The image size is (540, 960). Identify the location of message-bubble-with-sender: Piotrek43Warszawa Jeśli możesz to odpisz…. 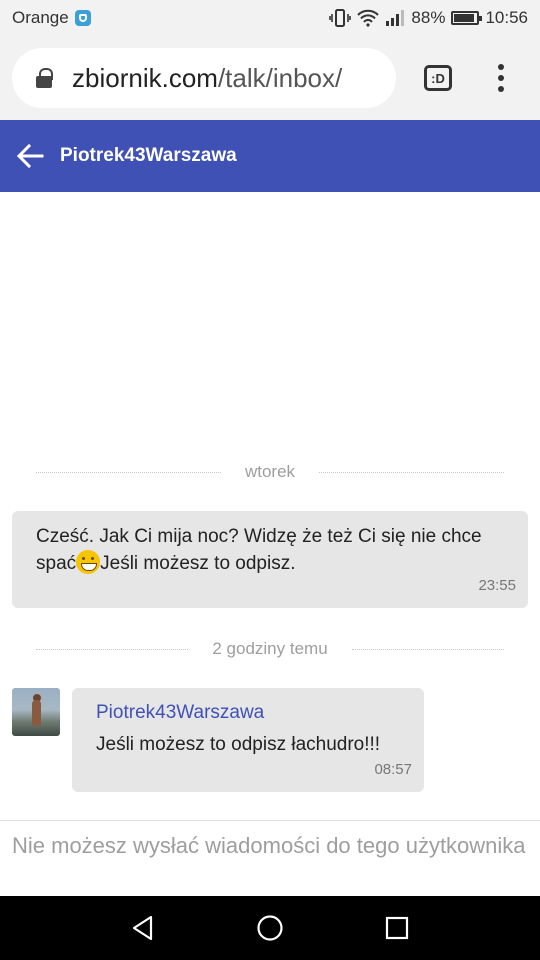
(248, 740).